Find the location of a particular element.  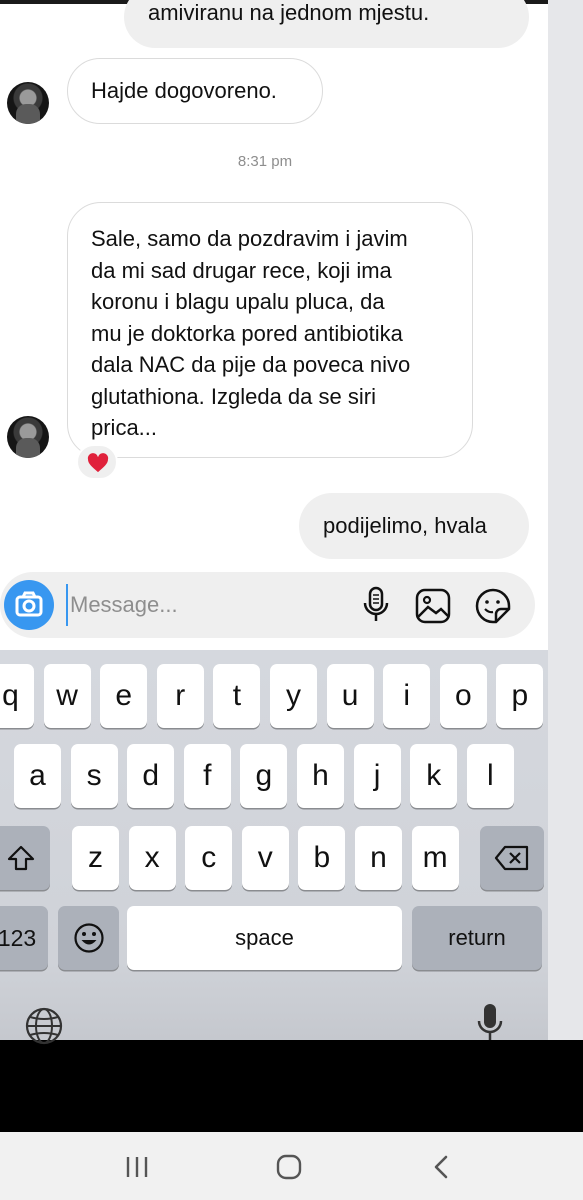

key-y: y is located at coordinates (293, 696).